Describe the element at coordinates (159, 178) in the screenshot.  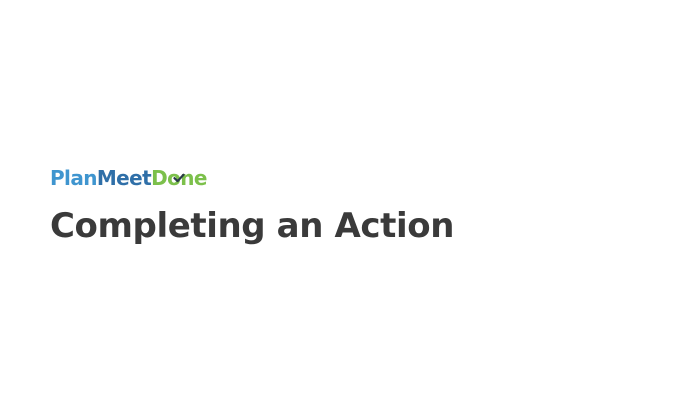
I see `logo-done-d-text: D` at that location.